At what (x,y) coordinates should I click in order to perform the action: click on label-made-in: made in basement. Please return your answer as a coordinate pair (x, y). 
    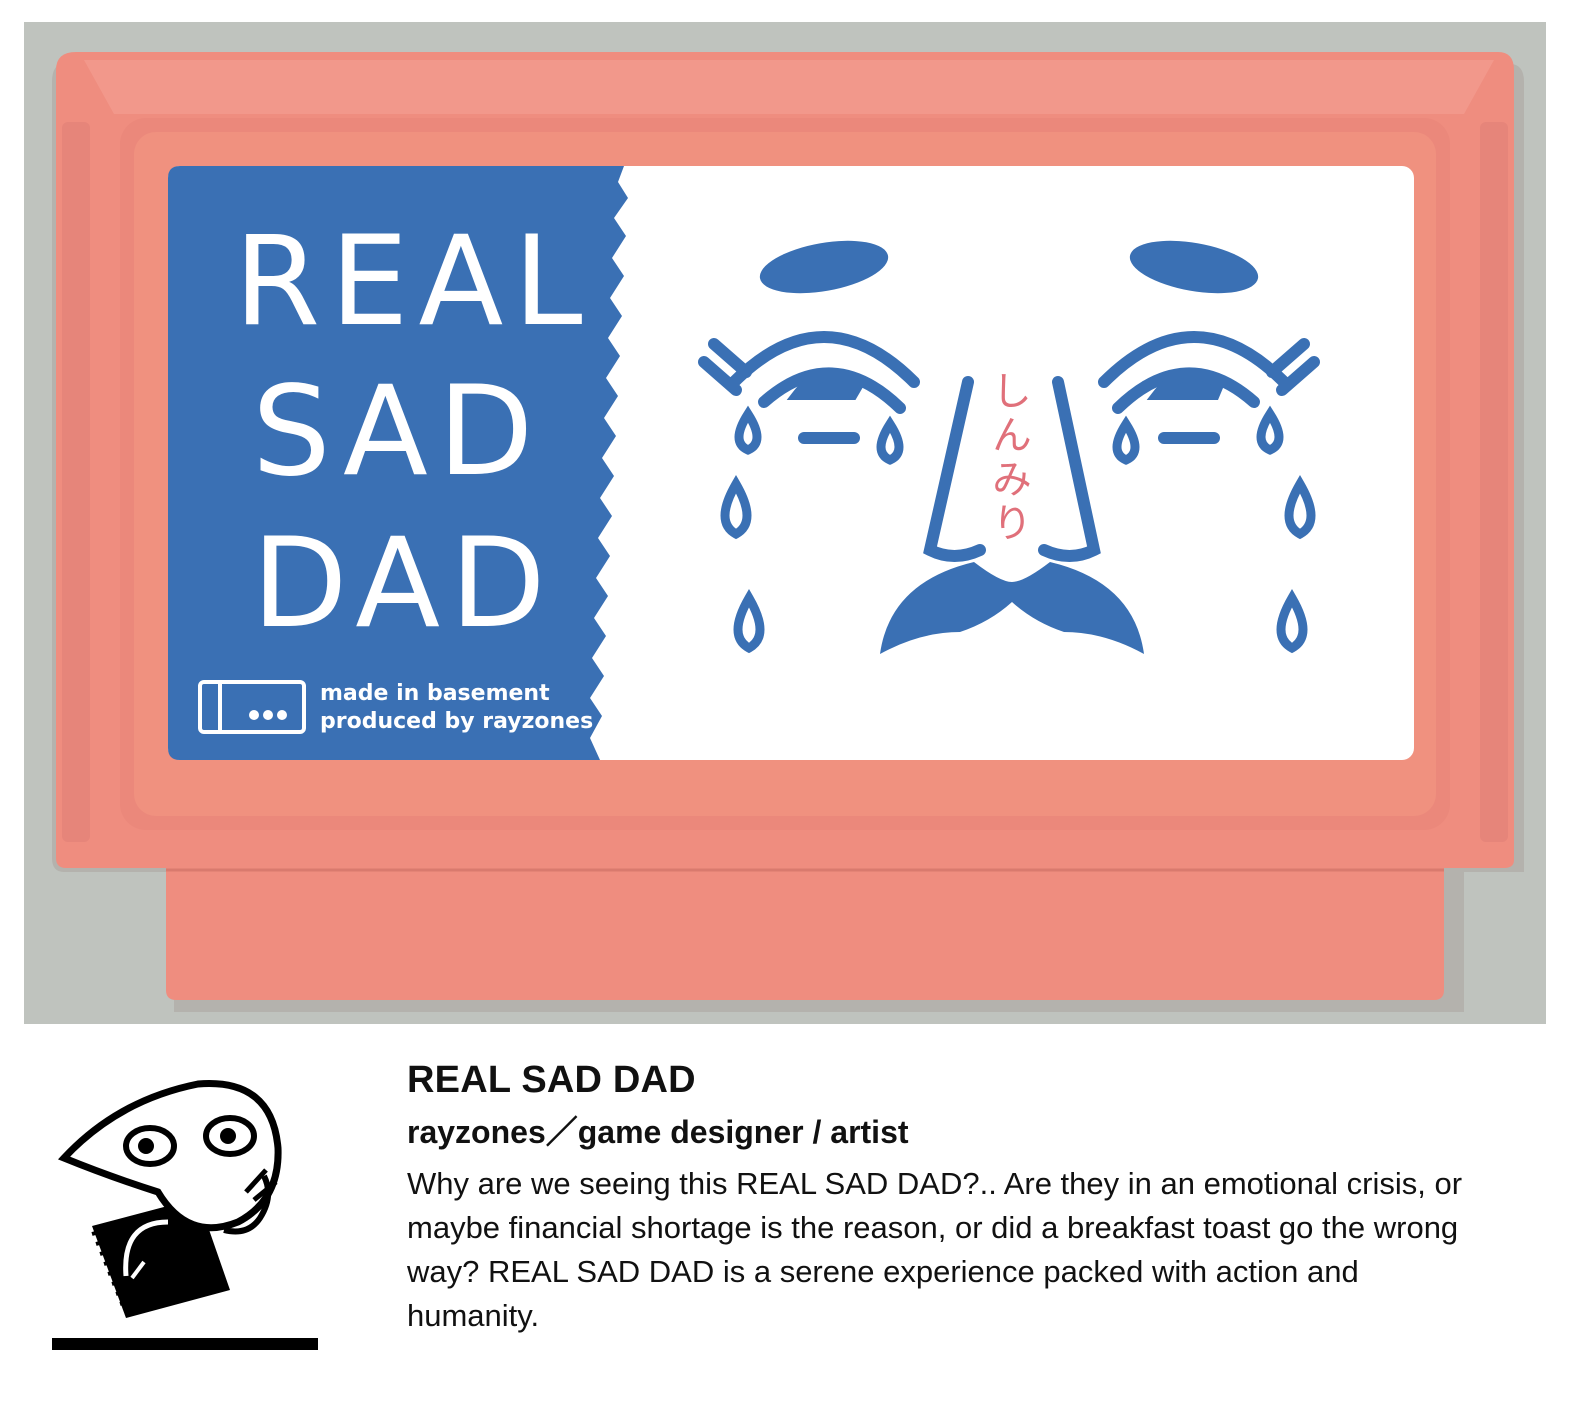
    Looking at the image, I should click on (435, 693).